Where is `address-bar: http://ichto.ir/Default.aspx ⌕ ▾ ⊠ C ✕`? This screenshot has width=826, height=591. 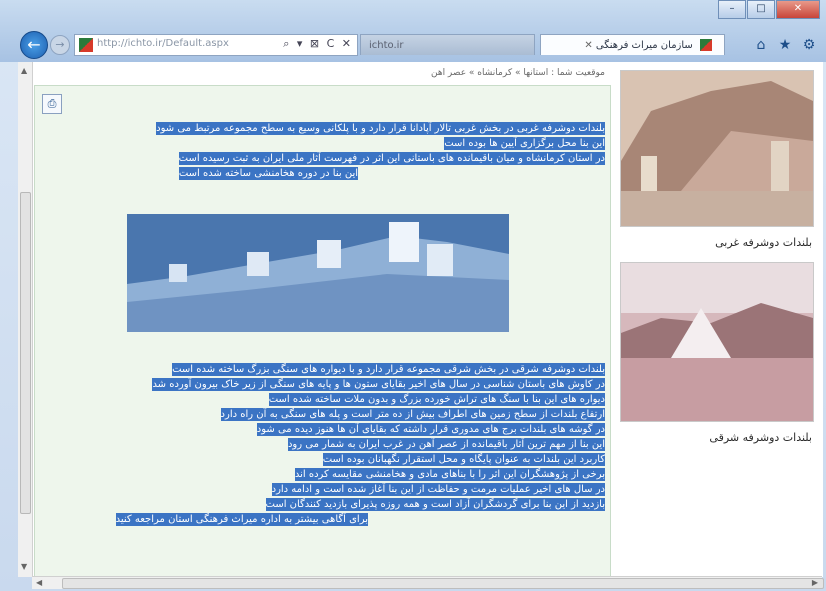 address-bar: http://ichto.ir/Default.aspx ⌕ ▾ ⊠ C ✕ is located at coordinates (216, 45).